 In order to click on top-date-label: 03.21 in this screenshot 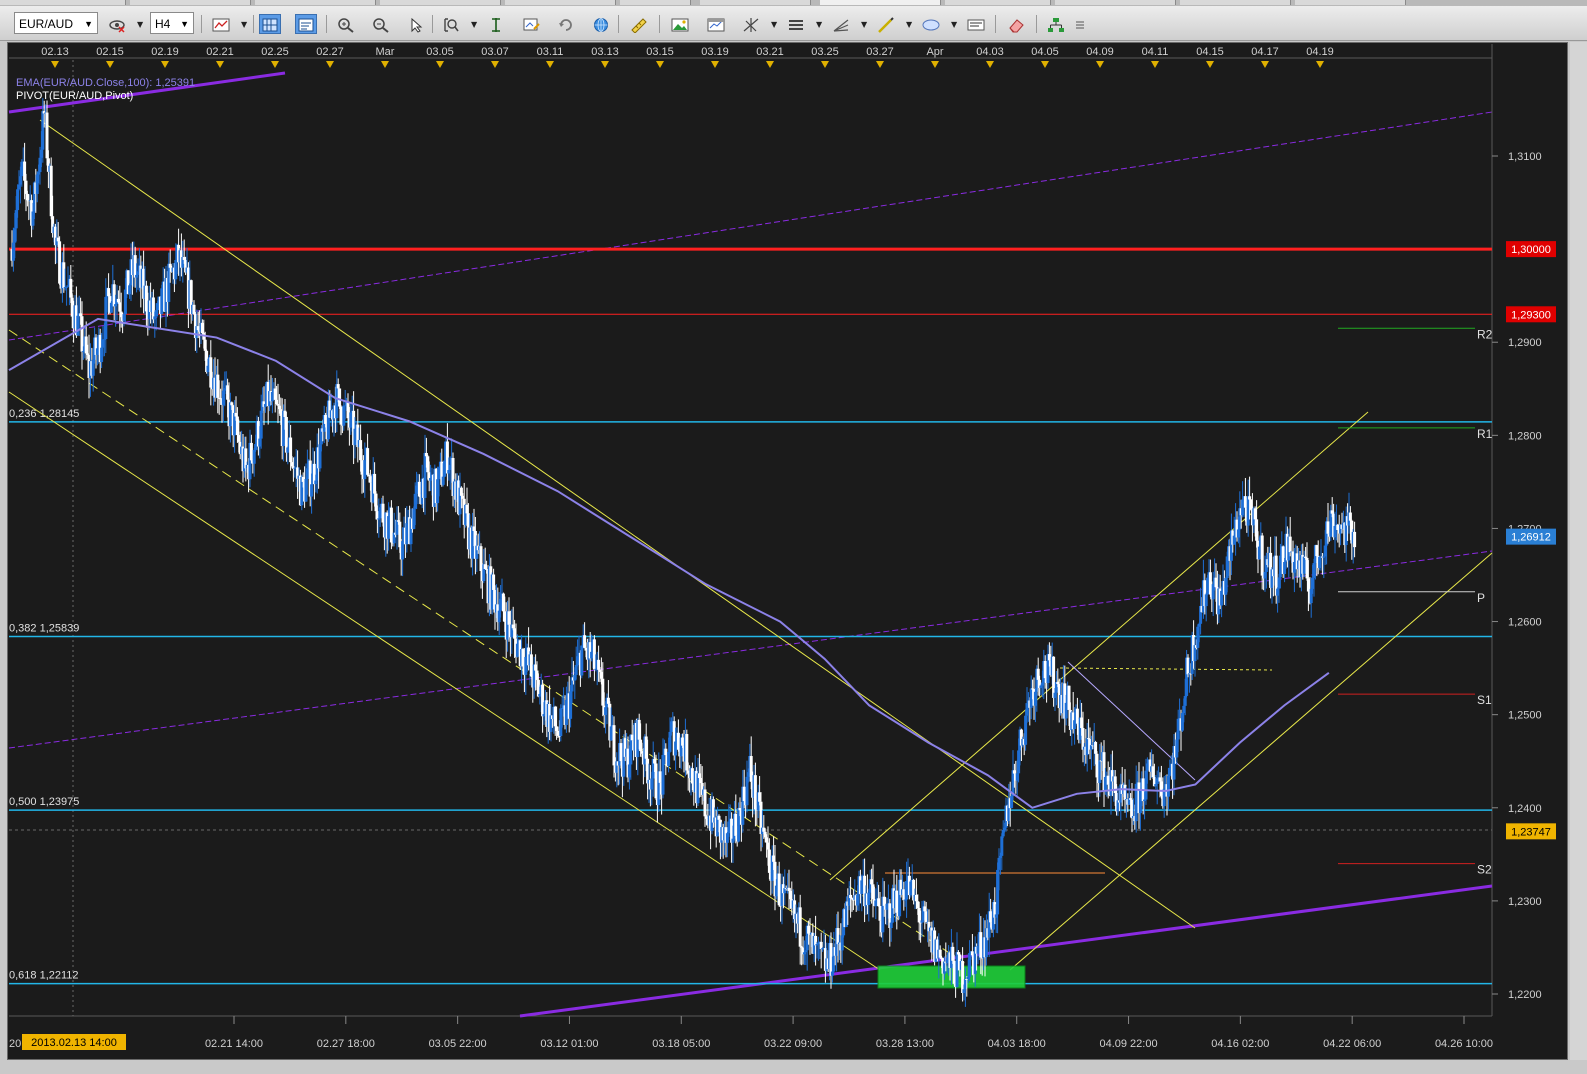, I will do `click(770, 52)`.